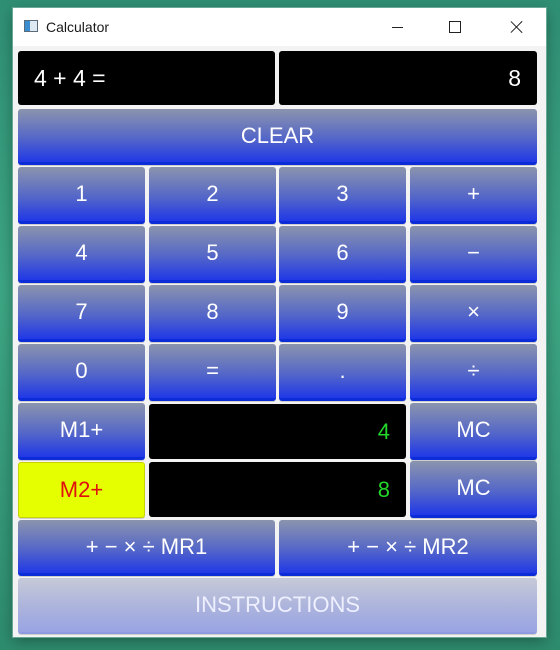  I want to click on expression-display: 4 + 4 =, so click(146, 78).